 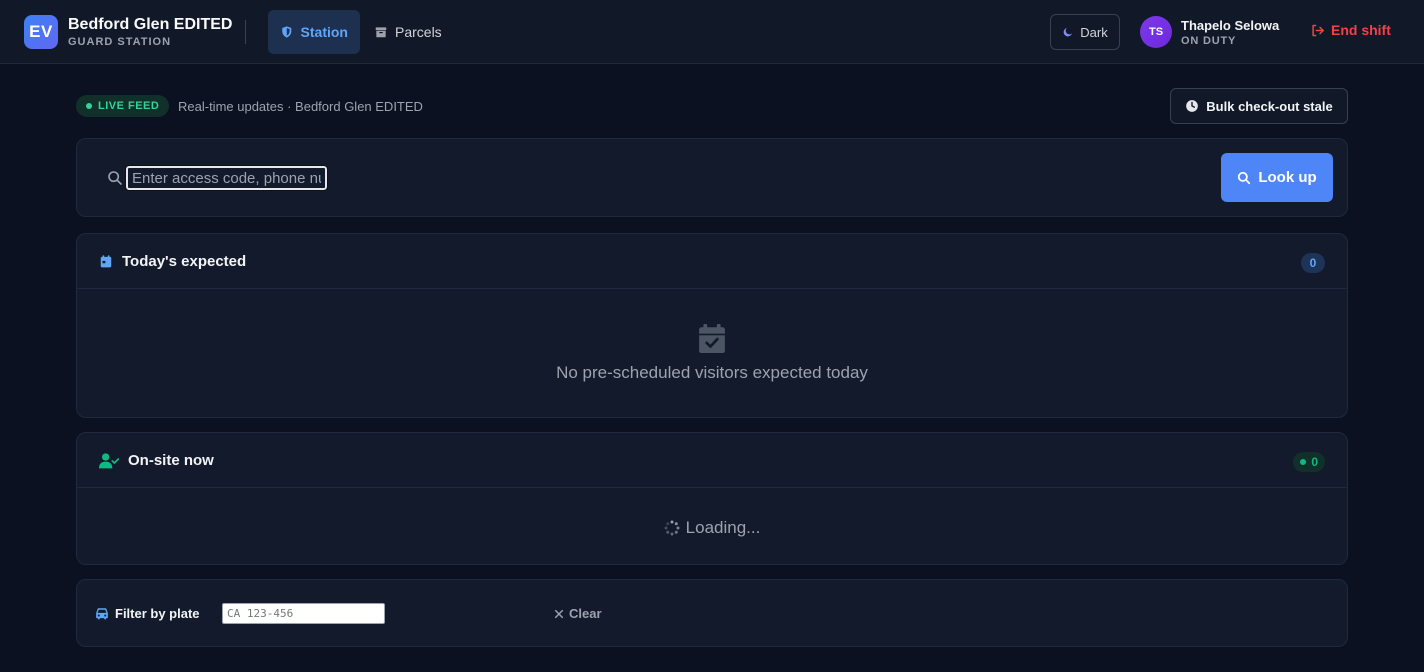 I want to click on filter-label-text: Filter by plate, so click(x=157, y=613).